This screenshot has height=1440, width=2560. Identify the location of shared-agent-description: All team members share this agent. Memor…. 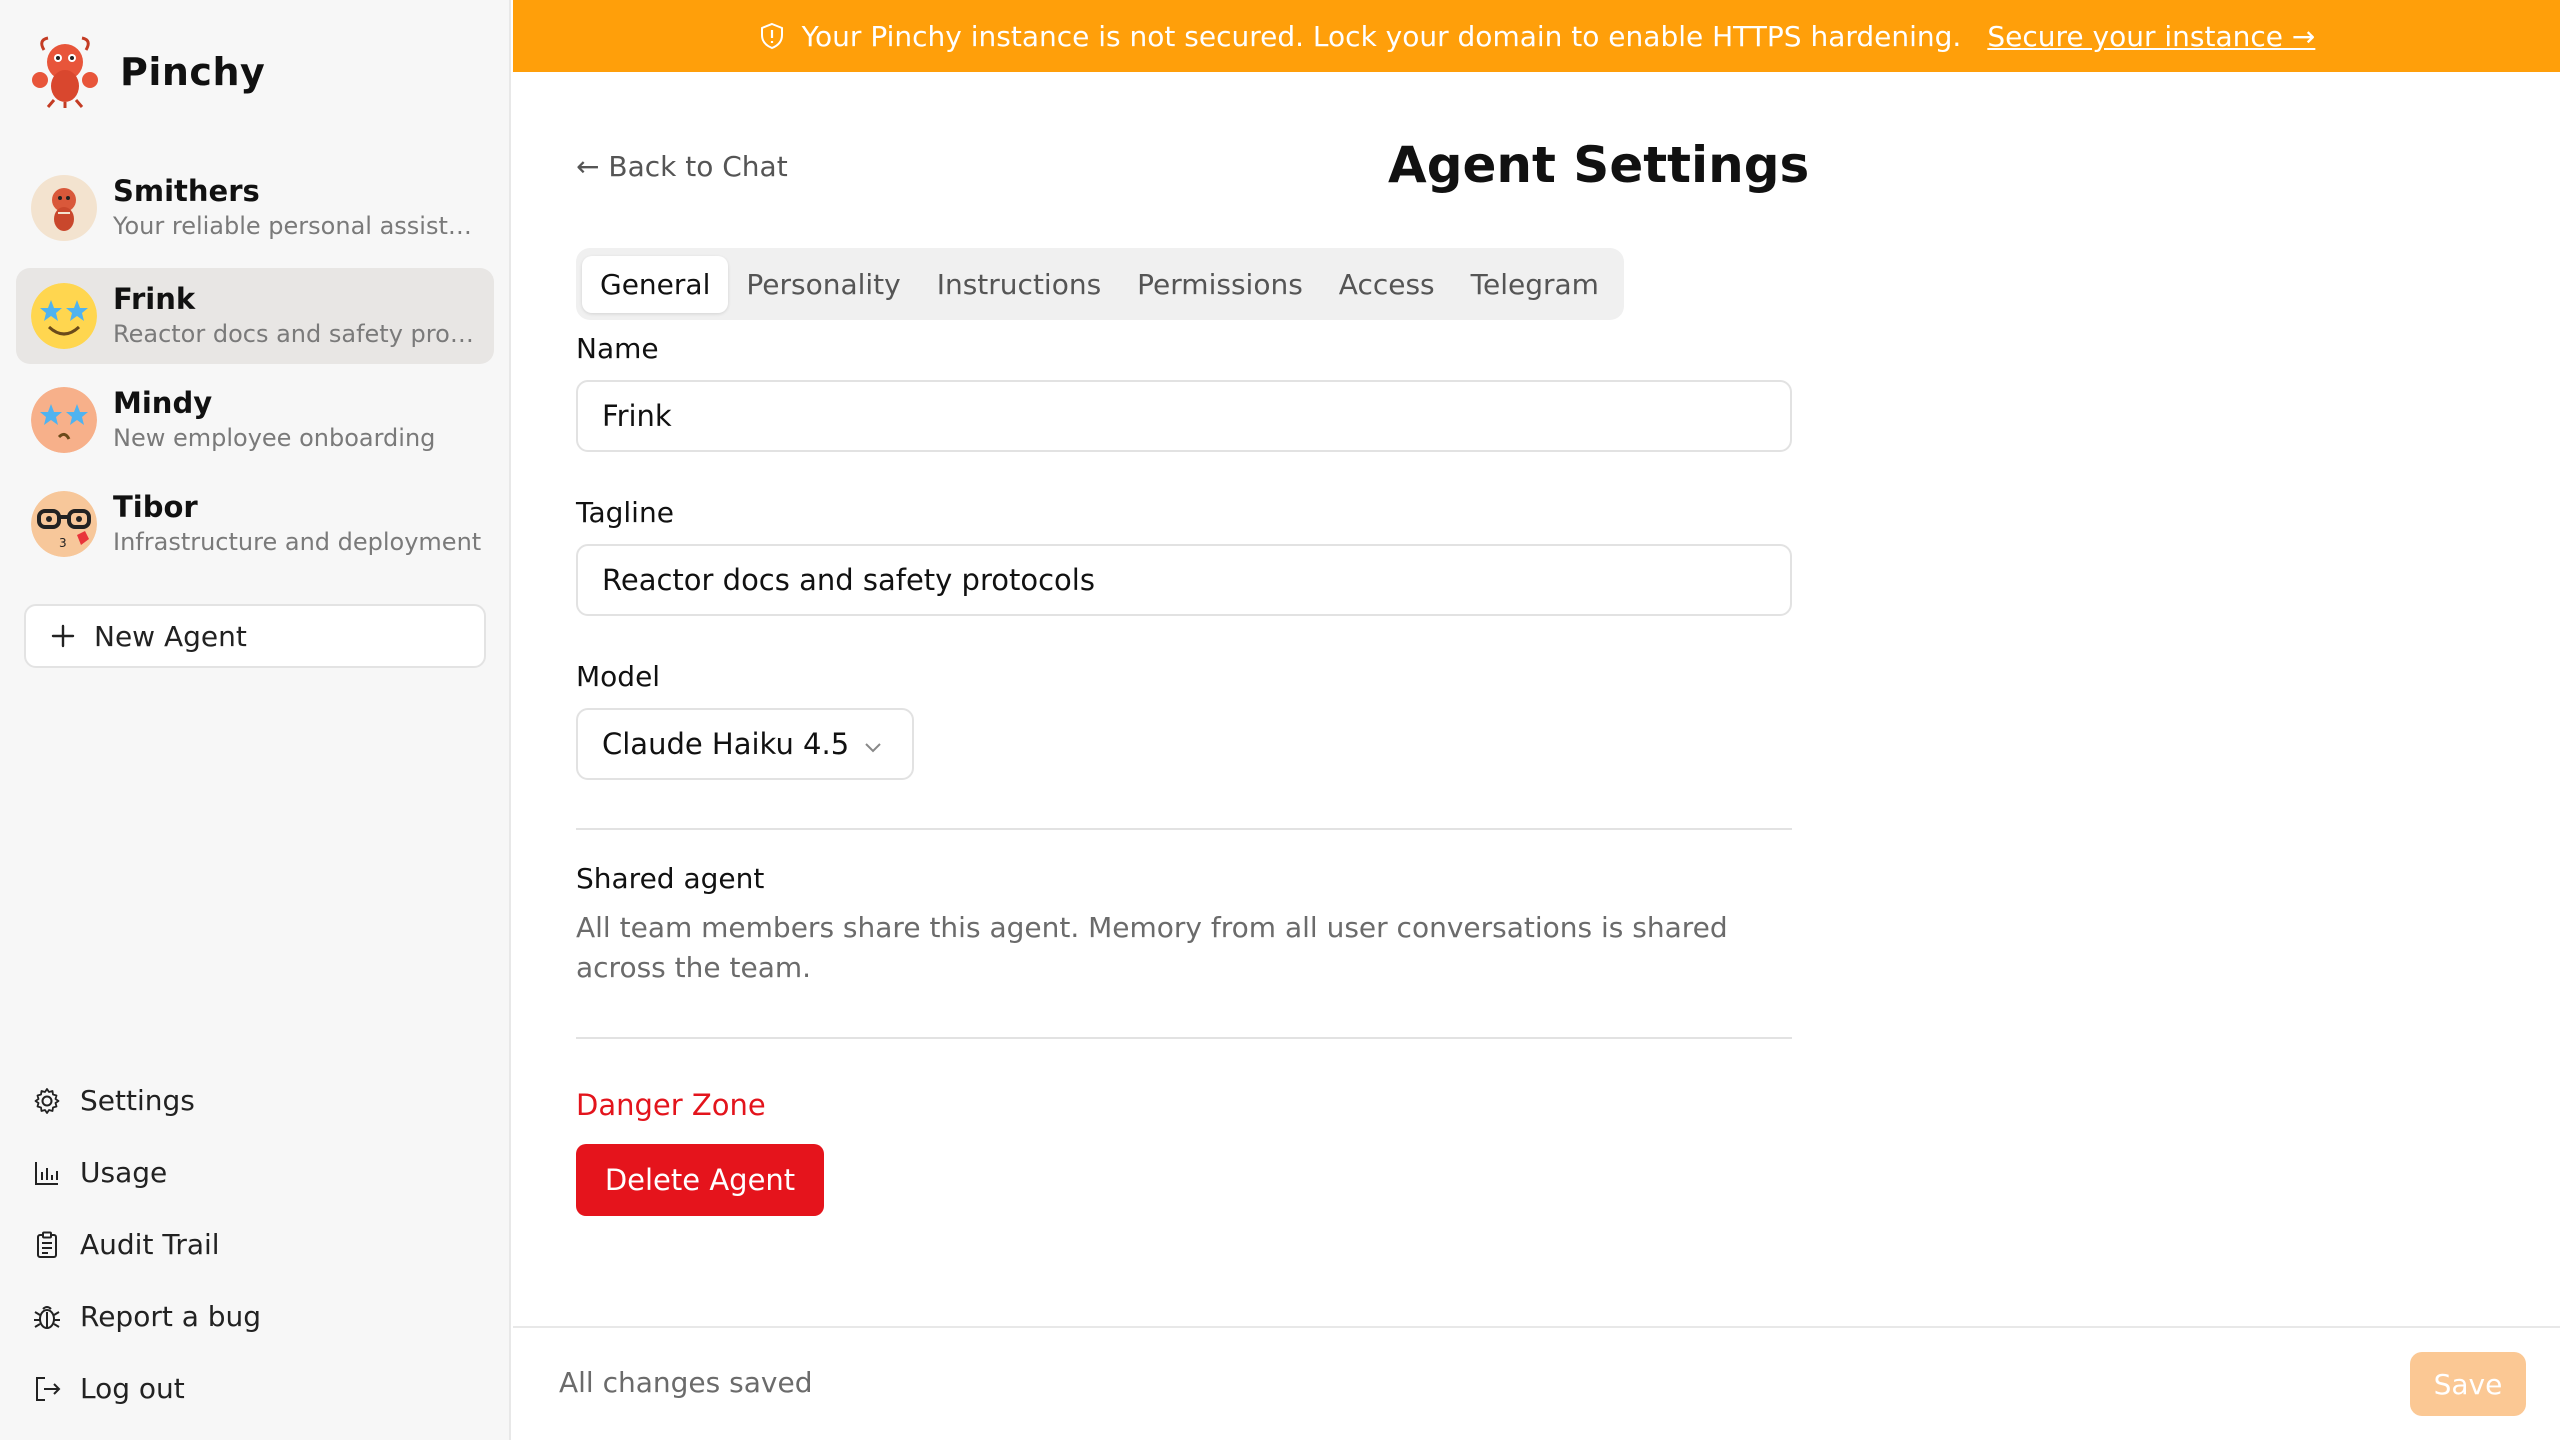
(1152, 947).